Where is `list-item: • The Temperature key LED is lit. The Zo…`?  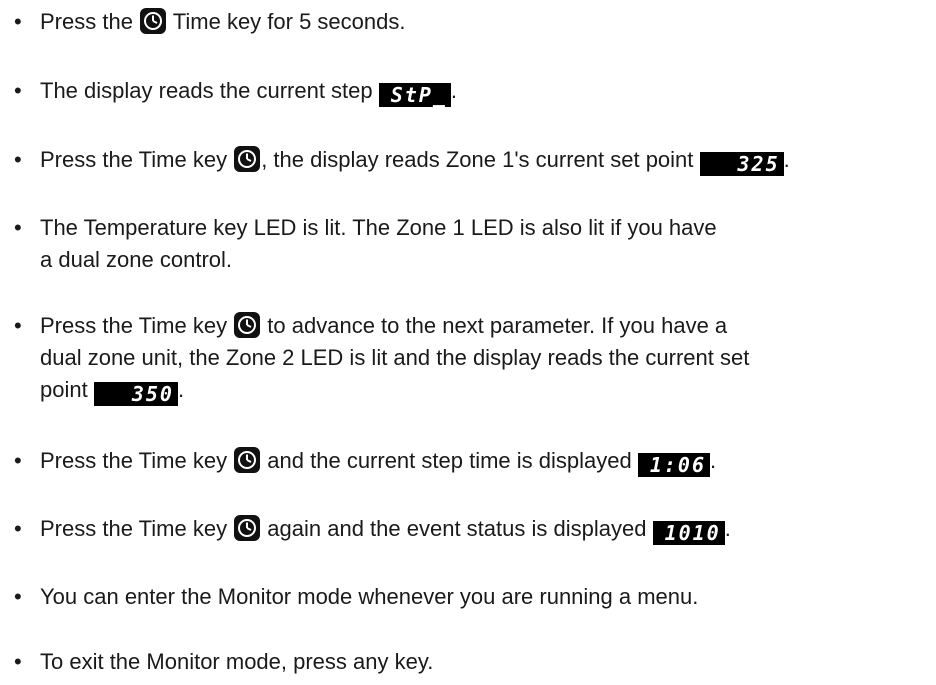 list-item: • The Temperature key LED is lit. The Zo… is located at coordinates (465, 244).